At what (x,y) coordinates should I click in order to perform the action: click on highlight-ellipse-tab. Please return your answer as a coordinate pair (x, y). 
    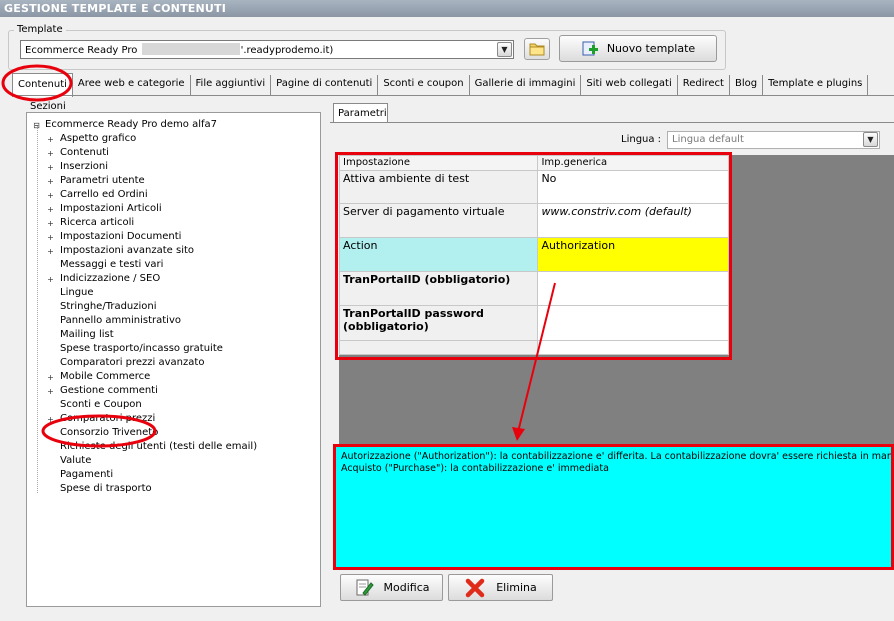
    Looking at the image, I should click on (37, 83).